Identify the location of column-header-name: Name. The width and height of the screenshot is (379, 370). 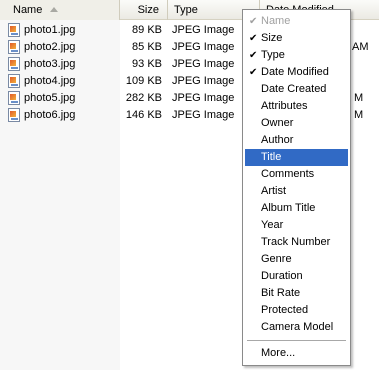
(60, 10).